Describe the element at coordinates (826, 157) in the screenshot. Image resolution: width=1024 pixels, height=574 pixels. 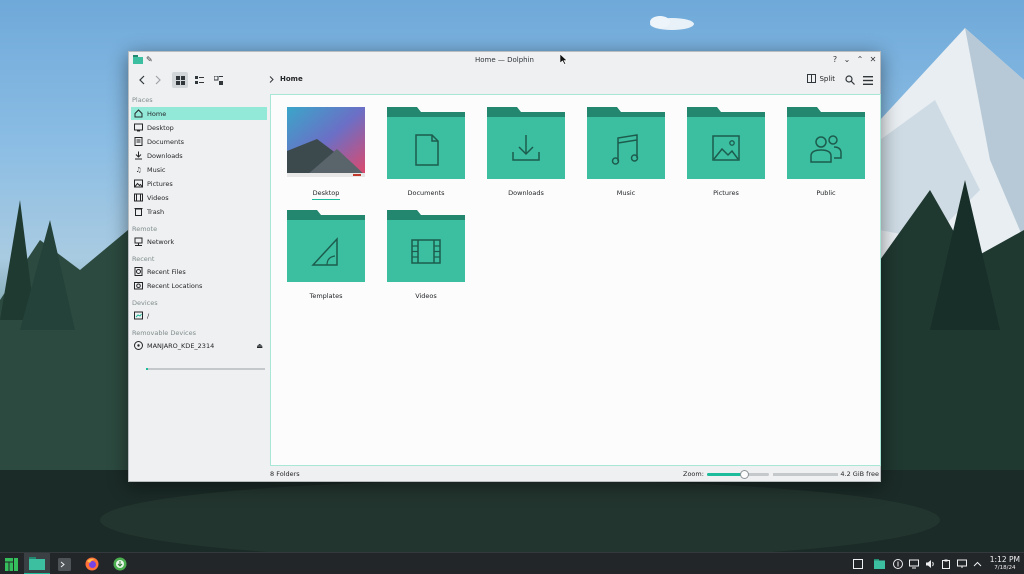
I see `folder-item: Public` at that location.